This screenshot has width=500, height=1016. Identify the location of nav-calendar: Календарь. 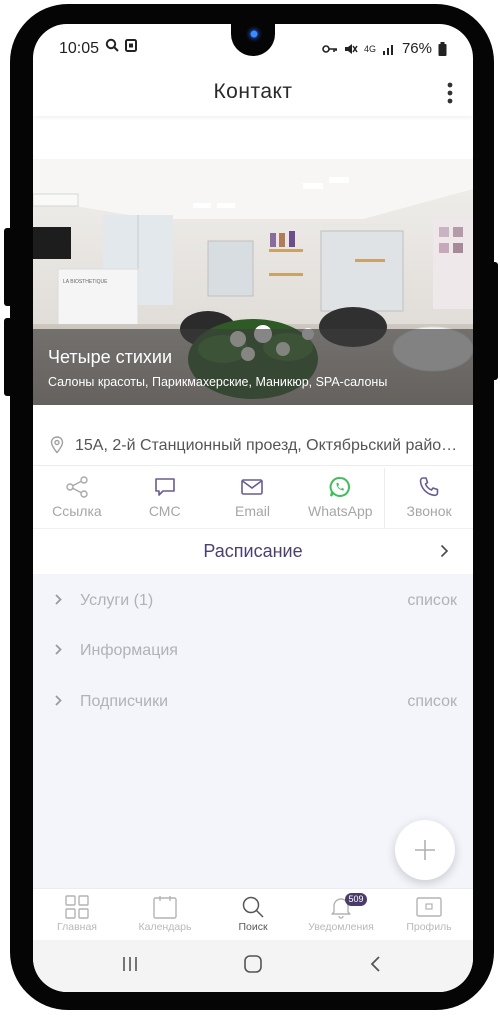
(165, 914).